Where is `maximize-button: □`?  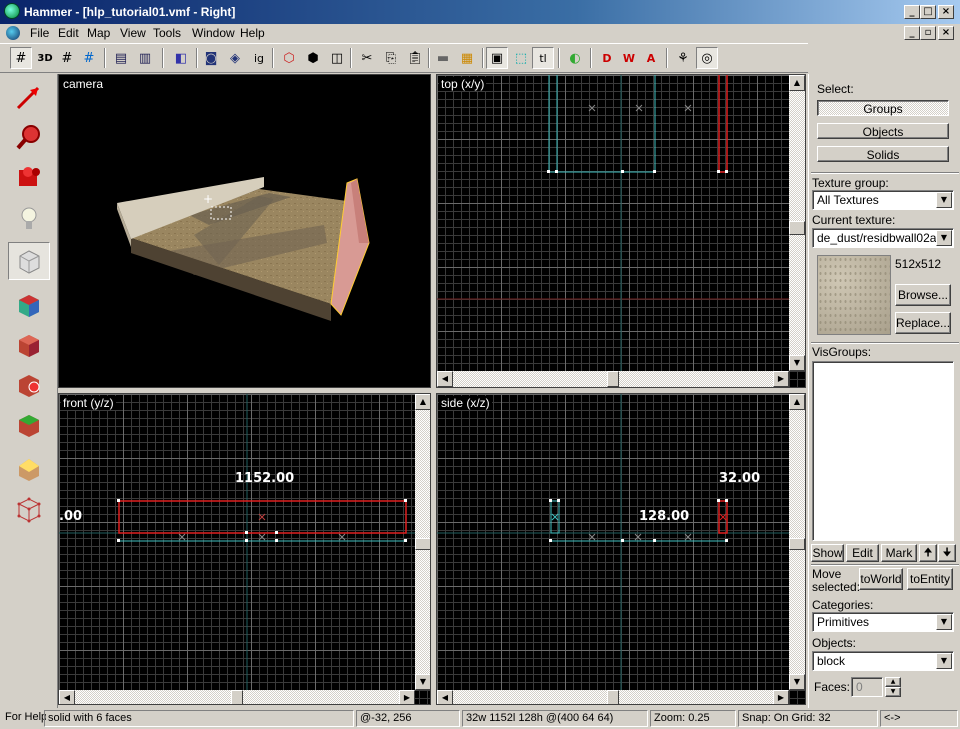 maximize-button: □ is located at coordinates (928, 12).